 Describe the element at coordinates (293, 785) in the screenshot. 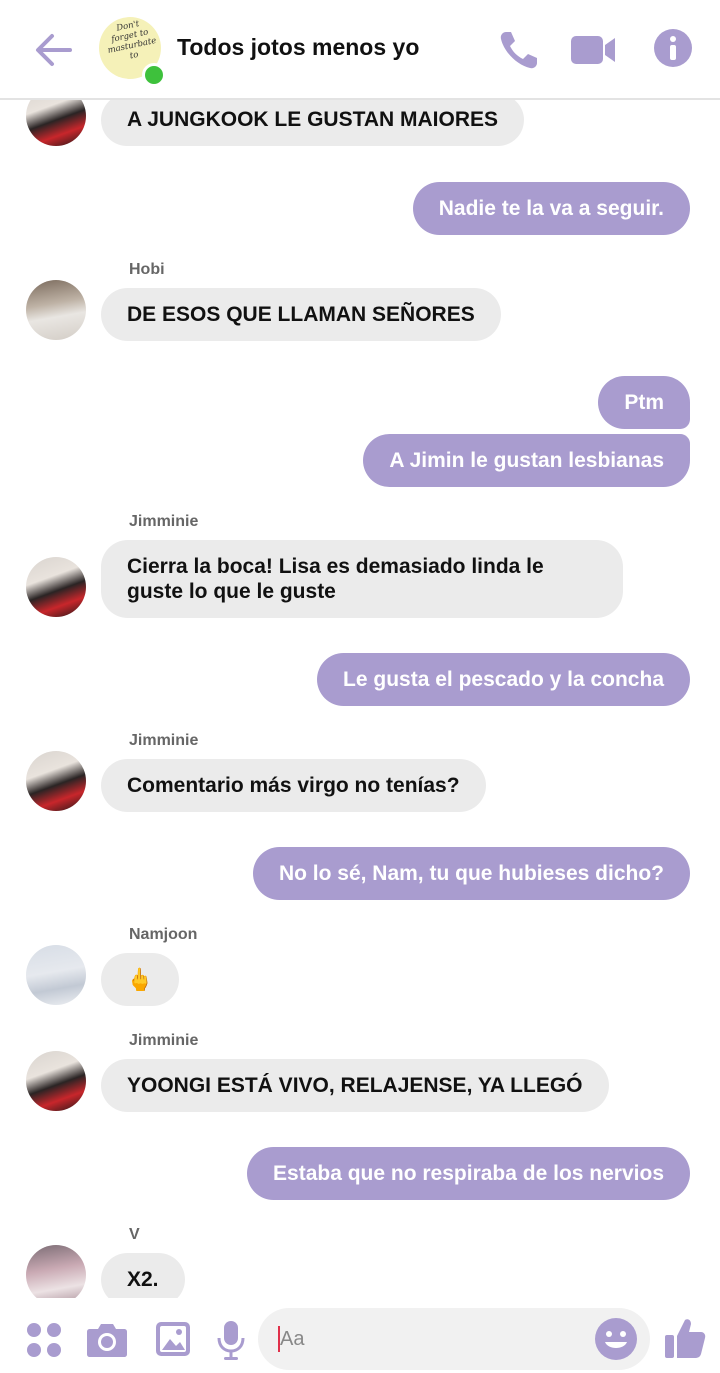

I see `incoming-message: Comentario más virgo no tenías?` at that location.